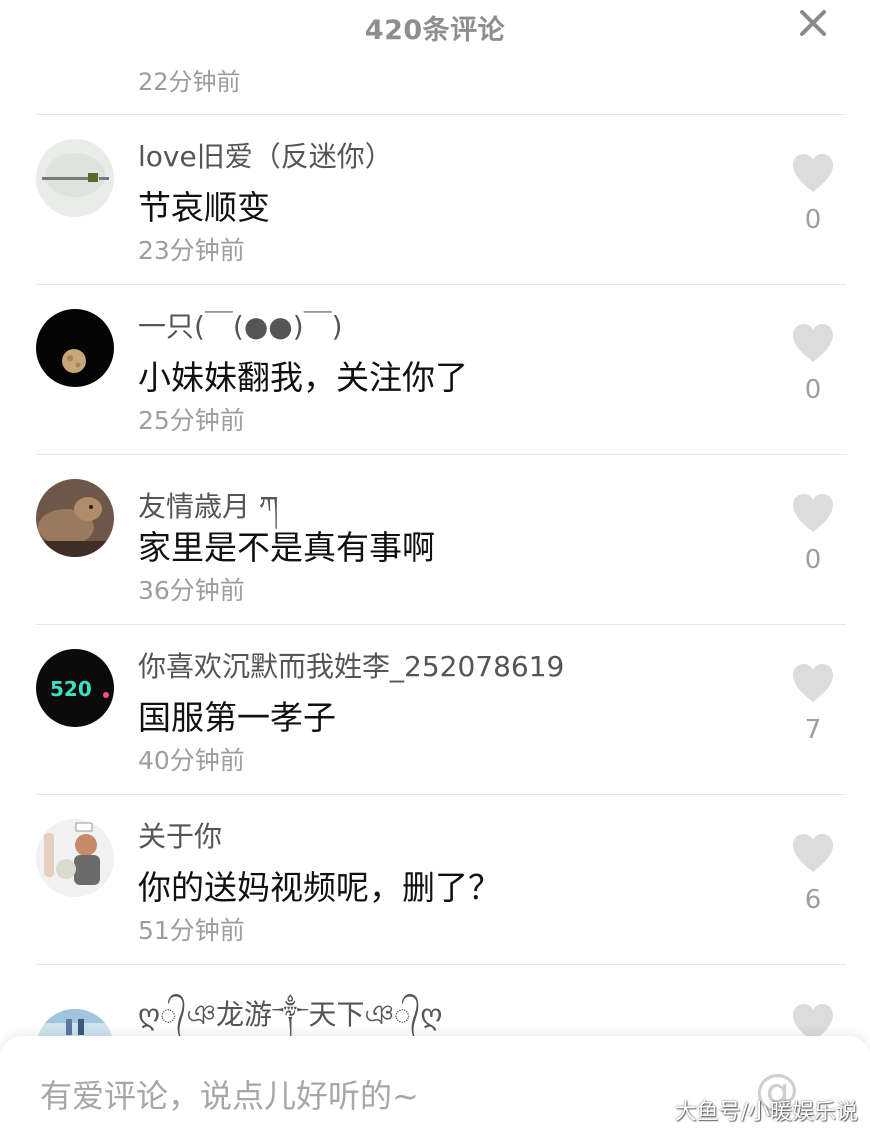  Describe the element at coordinates (435, 30) in the screenshot. I see `comment-count-title: 420条评论` at that location.